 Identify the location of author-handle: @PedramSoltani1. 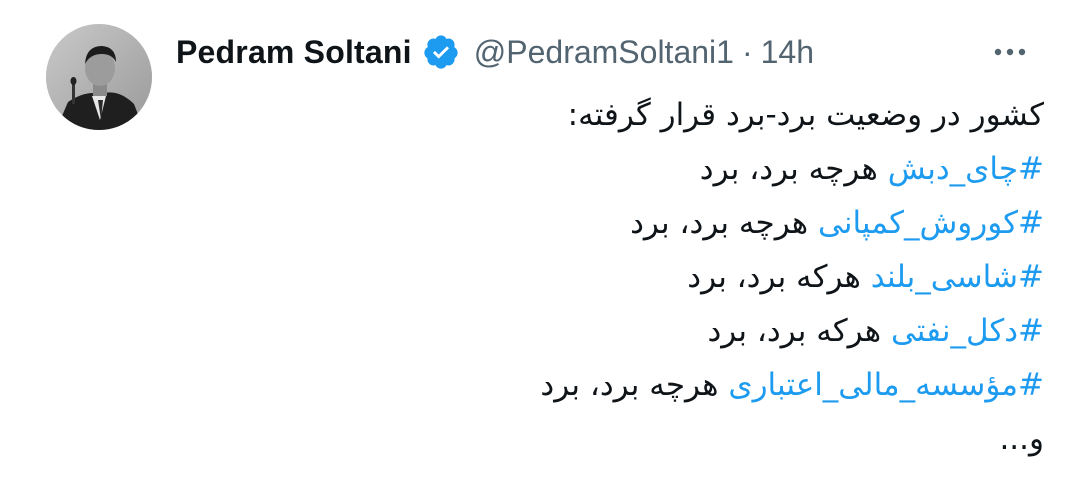
(604, 52).